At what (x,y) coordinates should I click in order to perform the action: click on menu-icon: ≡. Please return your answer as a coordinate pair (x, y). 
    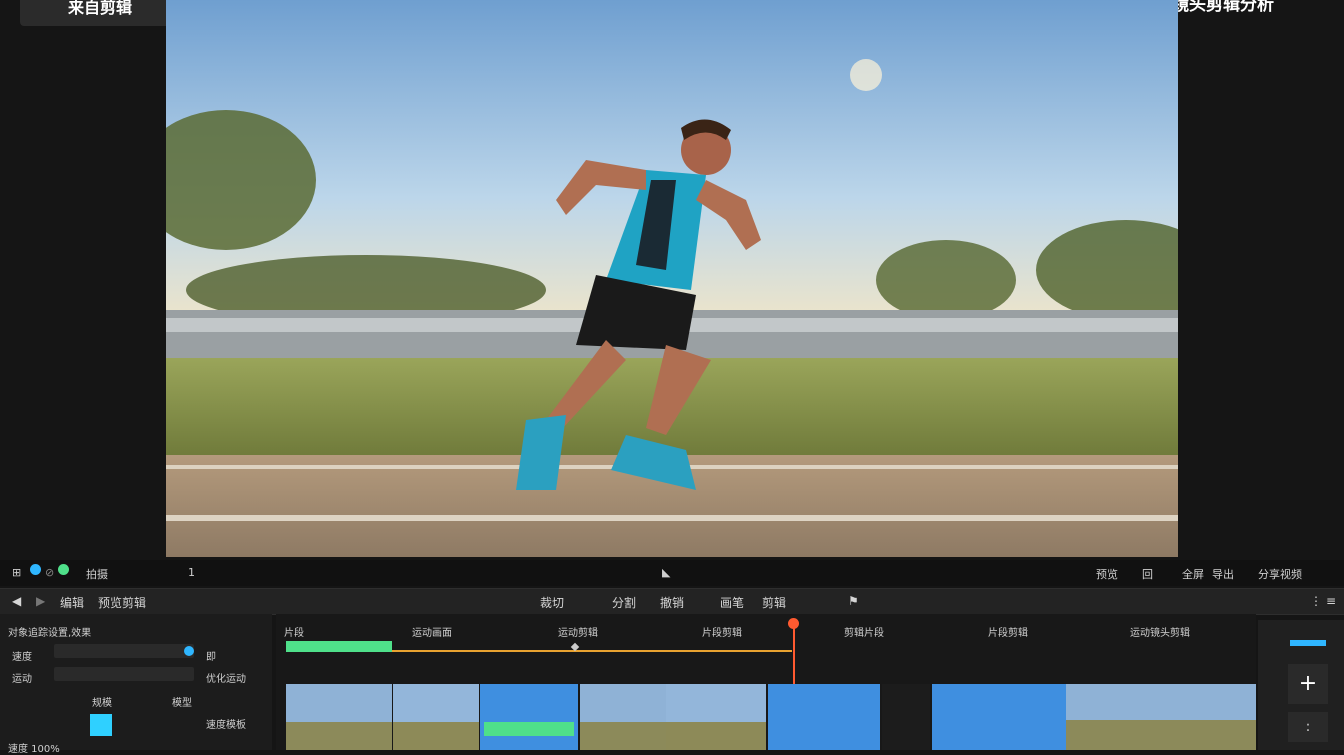
    Looking at the image, I should click on (1331, 601).